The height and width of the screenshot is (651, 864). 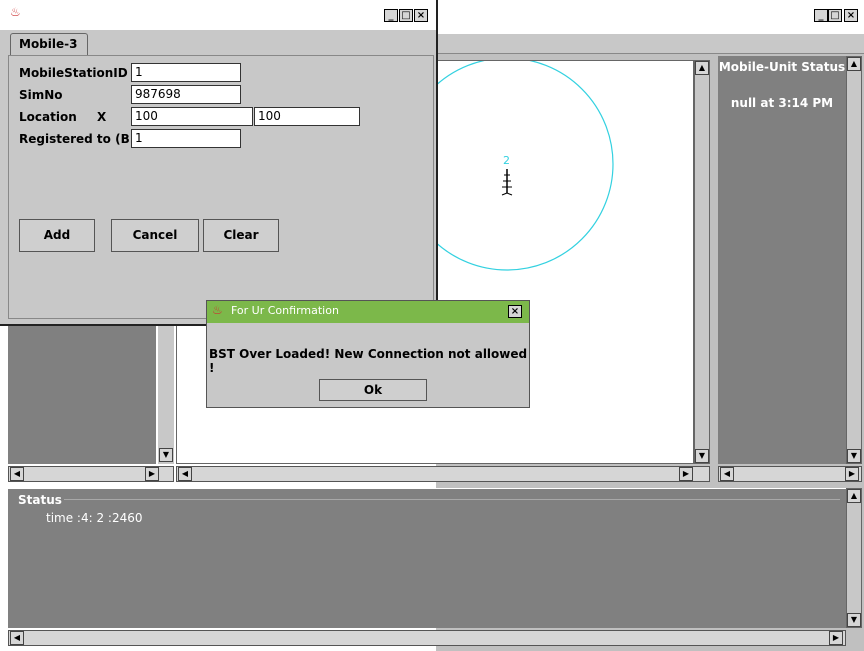 I want to click on tab-mobile-3: Mobile-3, so click(x=49, y=44).